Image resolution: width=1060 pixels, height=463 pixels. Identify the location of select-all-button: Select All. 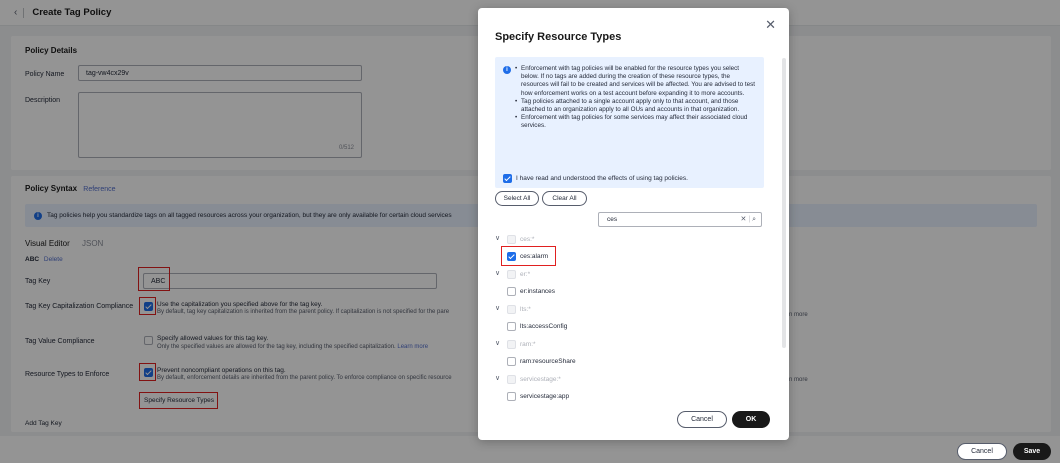
(517, 198).